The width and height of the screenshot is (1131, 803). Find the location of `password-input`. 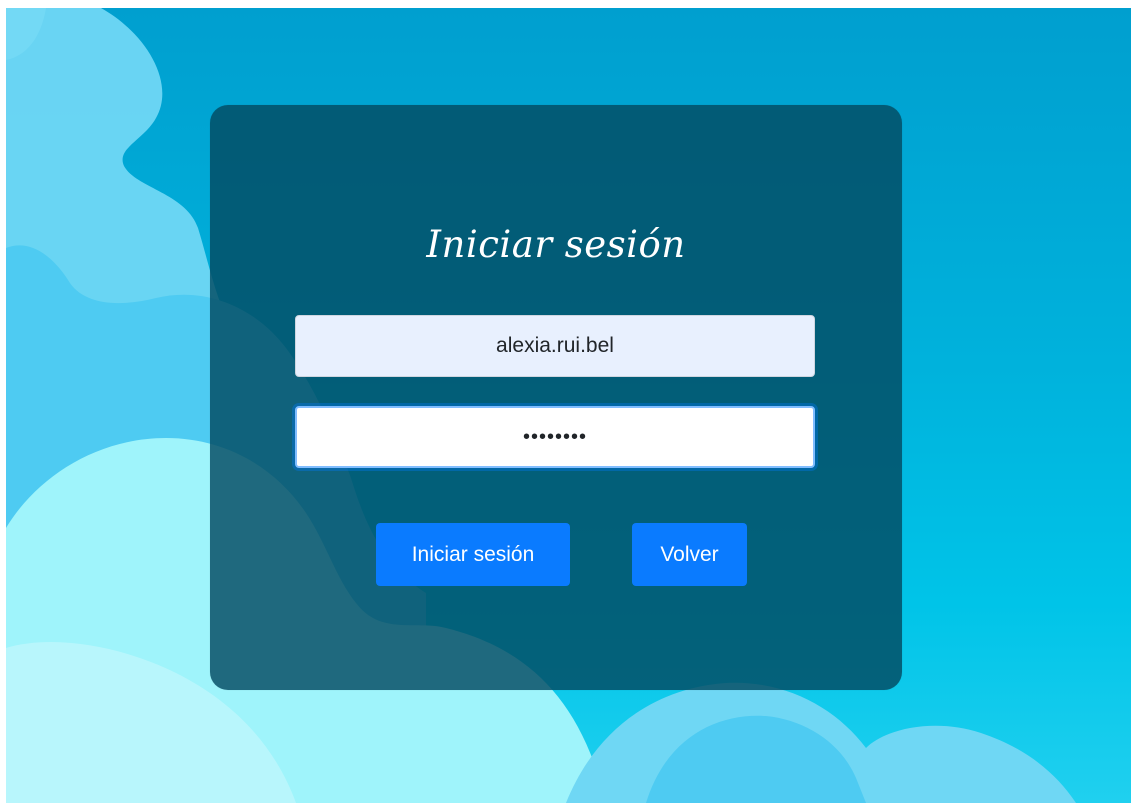

password-input is located at coordinates (555, 437).